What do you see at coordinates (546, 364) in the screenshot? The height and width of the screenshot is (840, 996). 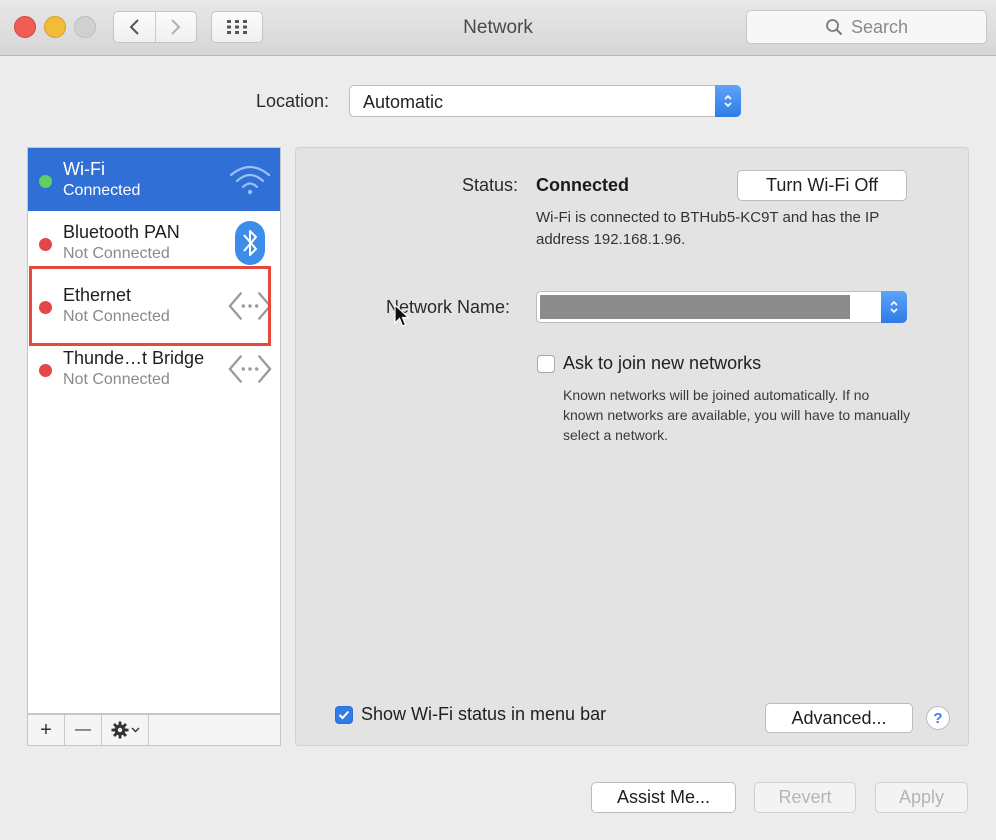 I see `ask-to-join-checkbox` at bounding box center [546, 364].